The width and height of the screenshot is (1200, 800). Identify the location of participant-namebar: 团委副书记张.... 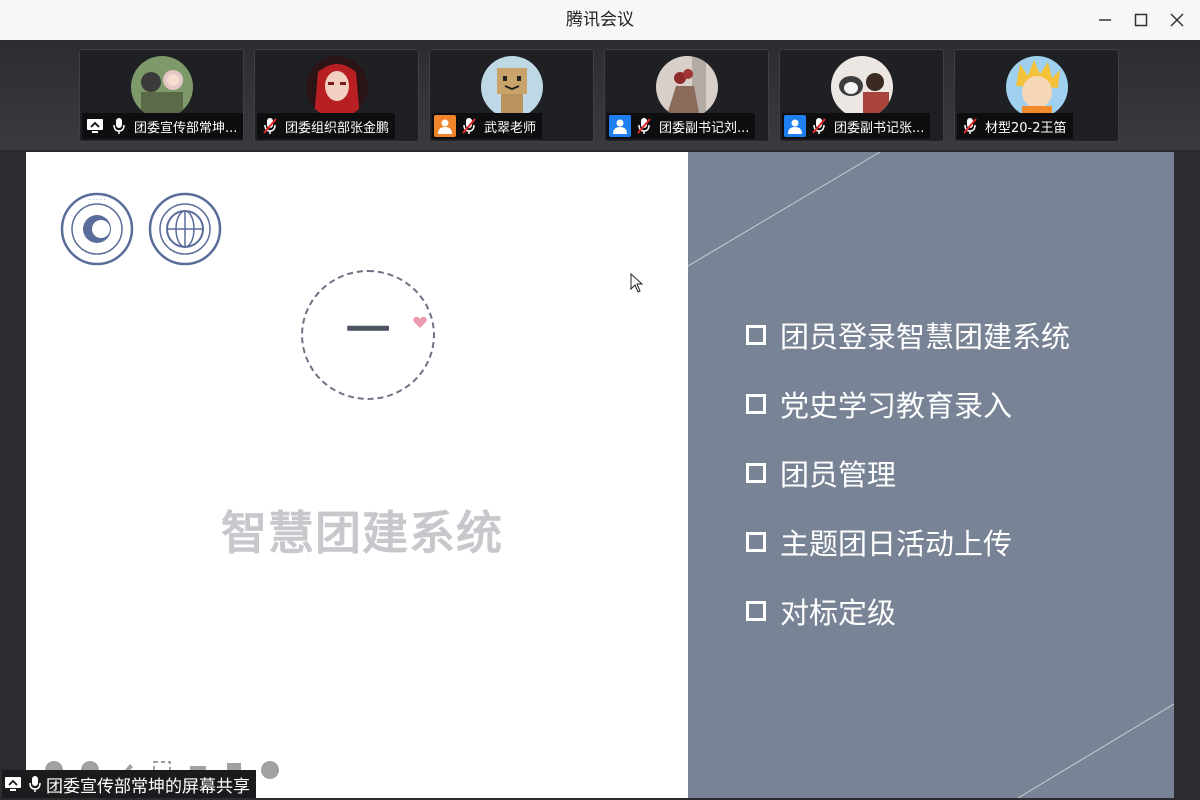
(856, 126).